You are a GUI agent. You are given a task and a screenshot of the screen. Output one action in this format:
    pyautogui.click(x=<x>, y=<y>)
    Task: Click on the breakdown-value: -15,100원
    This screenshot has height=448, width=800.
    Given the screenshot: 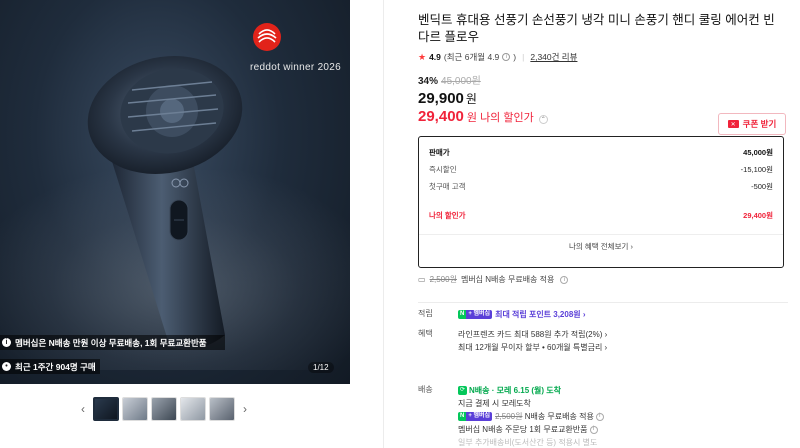 What is the action you would take?
    pyautogui.click(x=756, y=169)
    